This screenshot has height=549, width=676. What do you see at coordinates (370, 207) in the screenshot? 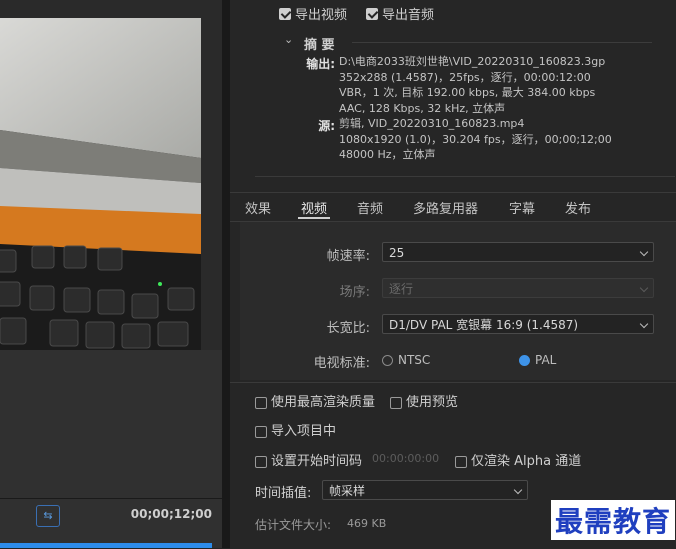
I see `tab-audio: 音频` at bounding box center [370, 207].